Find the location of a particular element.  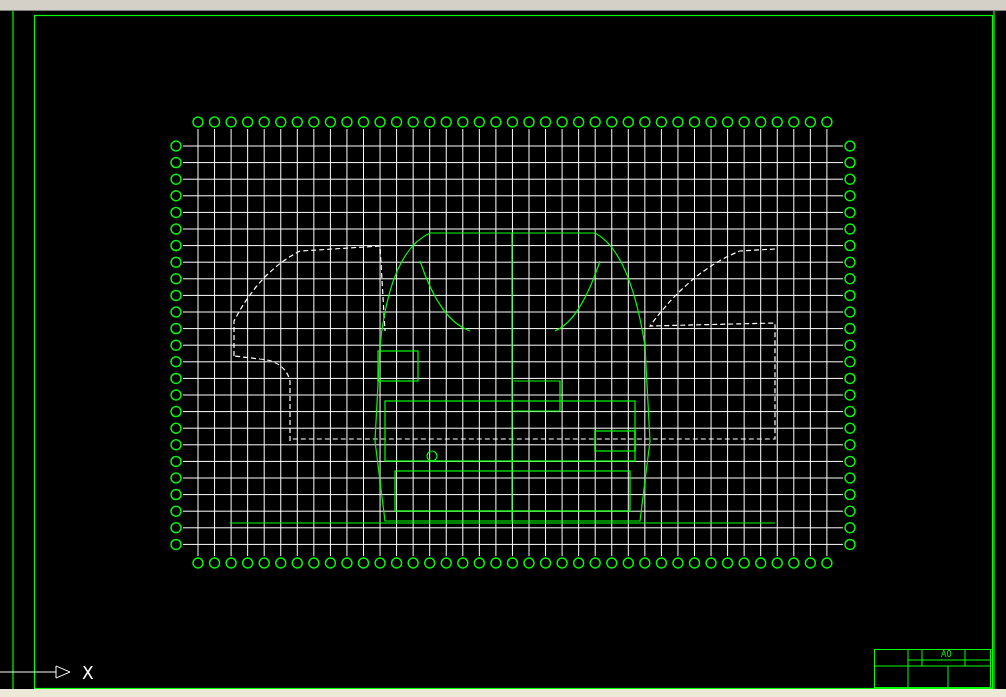

sheet-size-label: A0 is located at coordinates (946, 654).